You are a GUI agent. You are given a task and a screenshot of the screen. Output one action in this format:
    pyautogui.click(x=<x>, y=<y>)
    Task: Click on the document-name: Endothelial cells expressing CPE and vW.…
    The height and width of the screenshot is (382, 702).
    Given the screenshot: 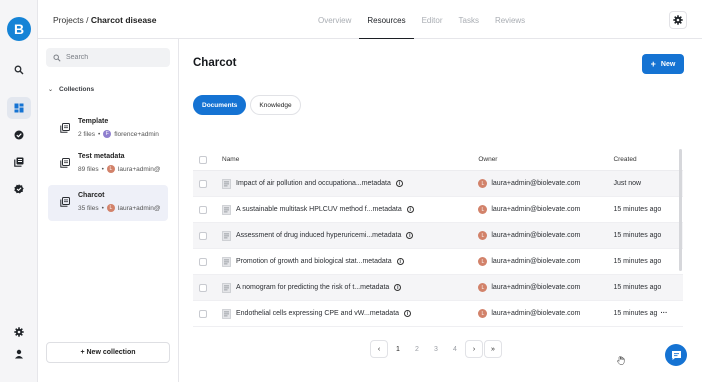 What is the action you would take?
    pyautogui.click(x=317, y=313)
    